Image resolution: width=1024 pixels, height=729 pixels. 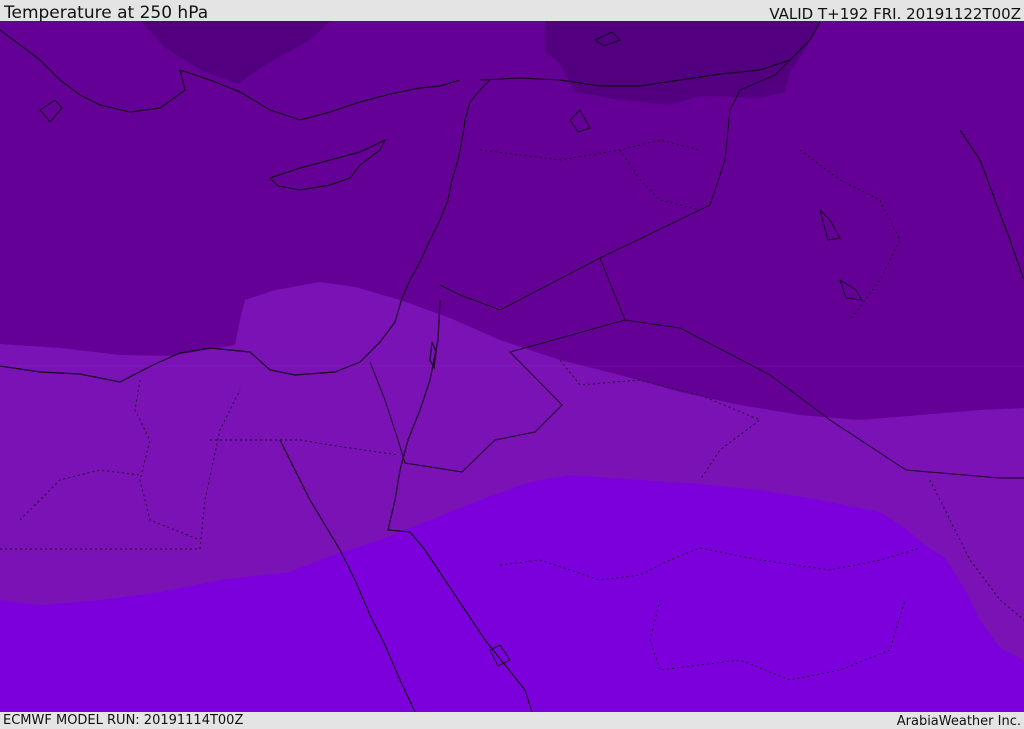 What do you see at coordinates (895, 14) in the screenshot?
I see `valid-time: VALID T+192 FRI. 20191122T00Z` at bounding box center [895, 14].